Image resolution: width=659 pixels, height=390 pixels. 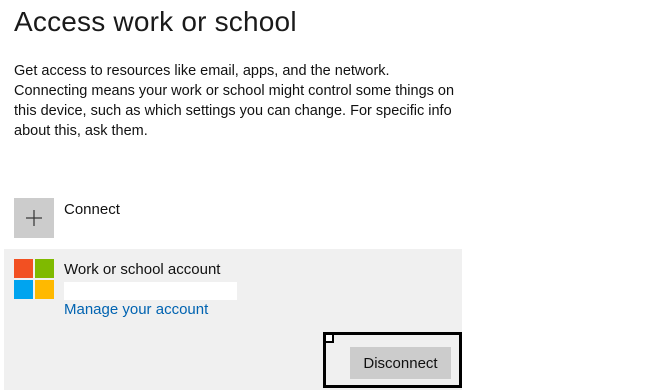 I want to click on microsoft-logo-icon, so click(x=34, y=279).